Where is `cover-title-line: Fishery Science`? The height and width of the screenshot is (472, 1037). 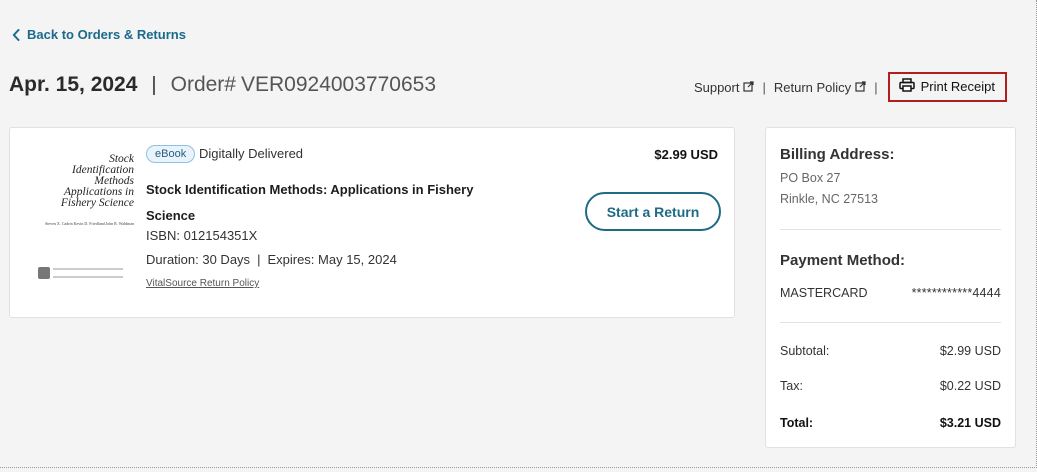 cover-title-line: Fishery Science is located at coordinates (97, 203).